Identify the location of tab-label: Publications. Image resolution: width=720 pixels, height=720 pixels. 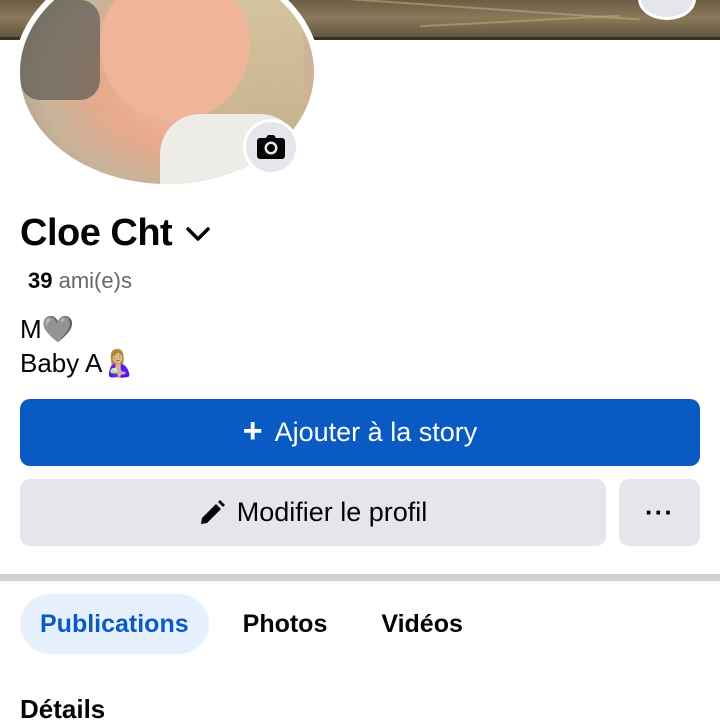
(114, 623).